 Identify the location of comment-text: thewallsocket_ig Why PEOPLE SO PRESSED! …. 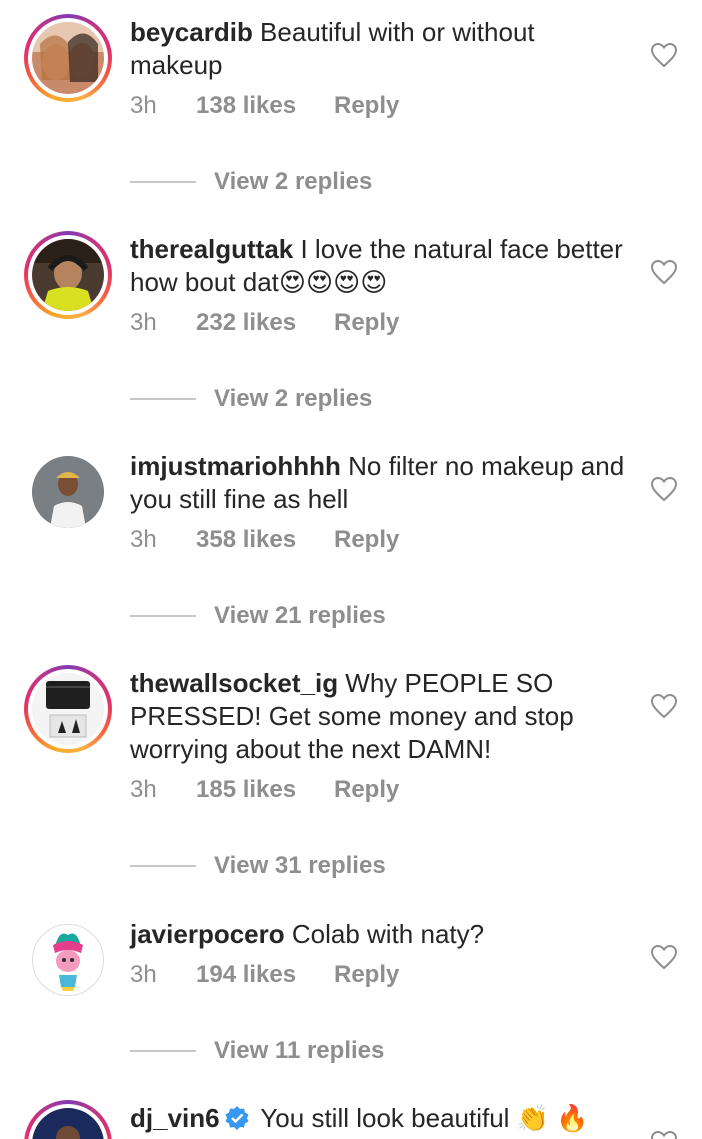
(380, 716).